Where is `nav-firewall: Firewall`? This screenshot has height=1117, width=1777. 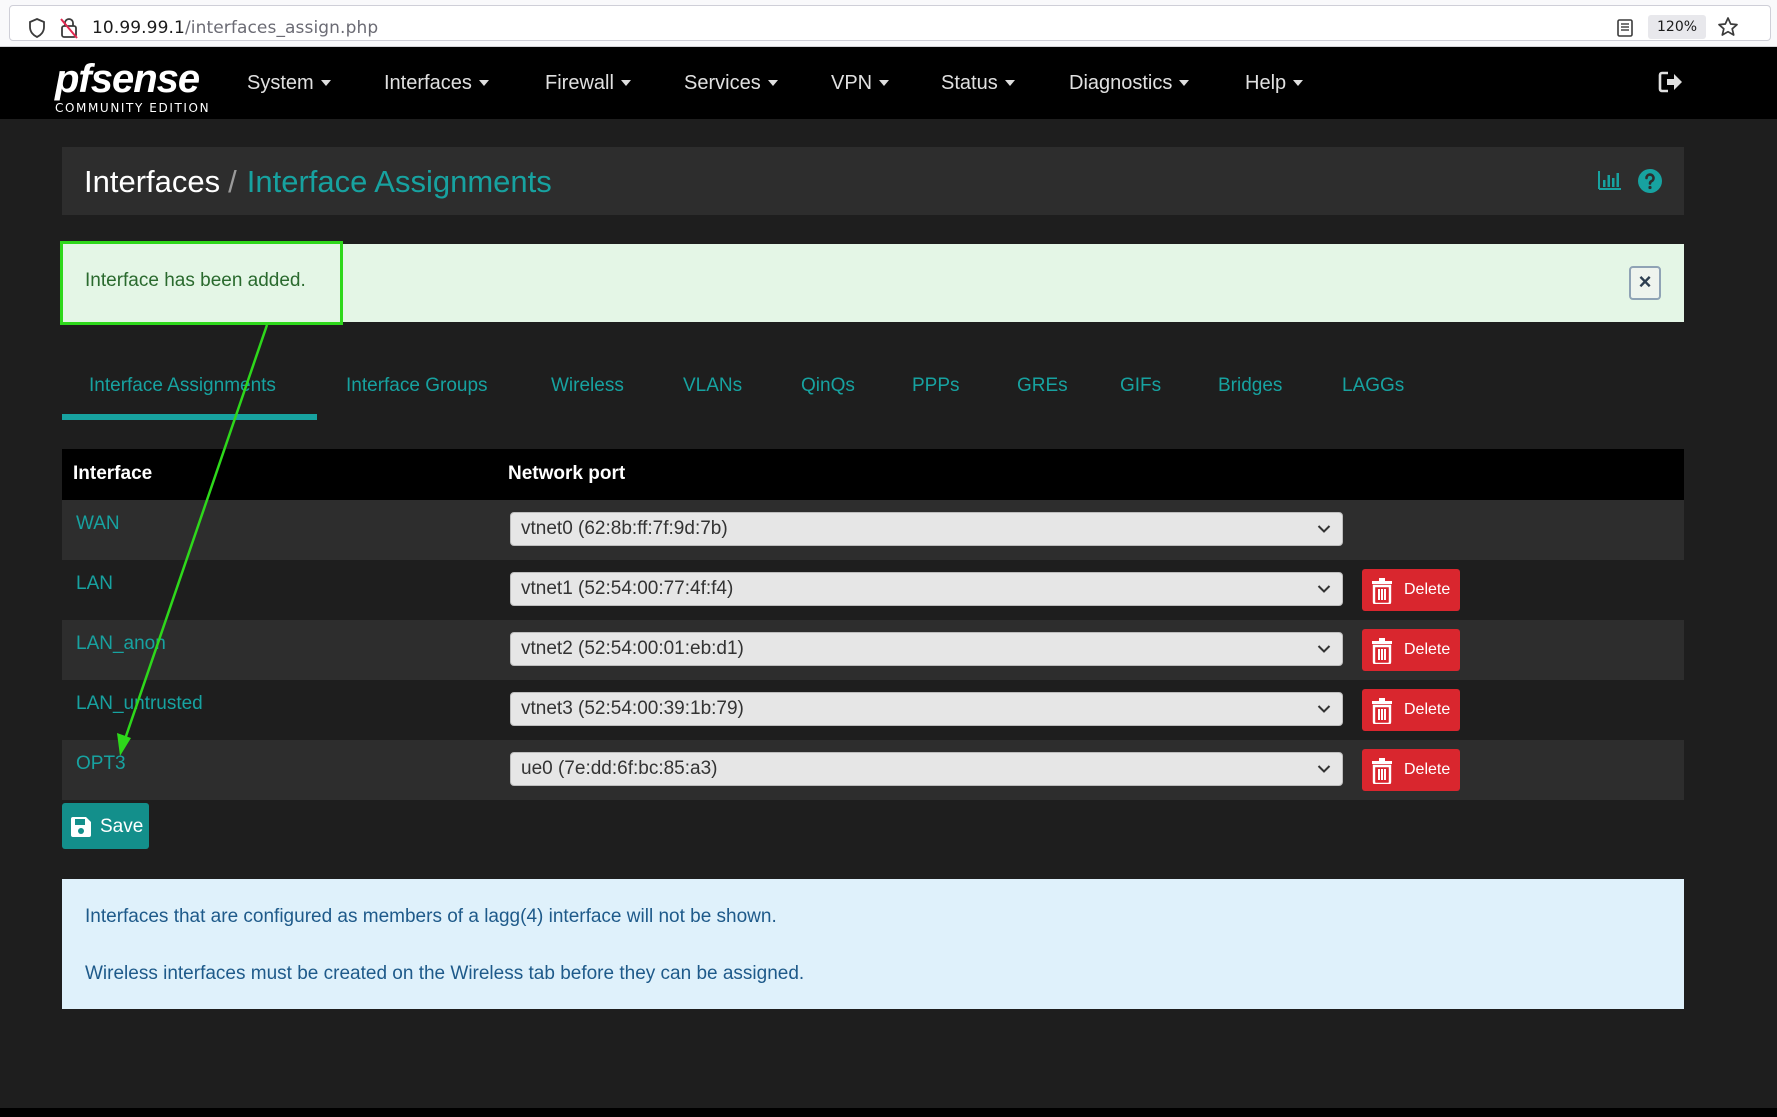 nav-firewall: Firewall is located at coordinates (588, 83).